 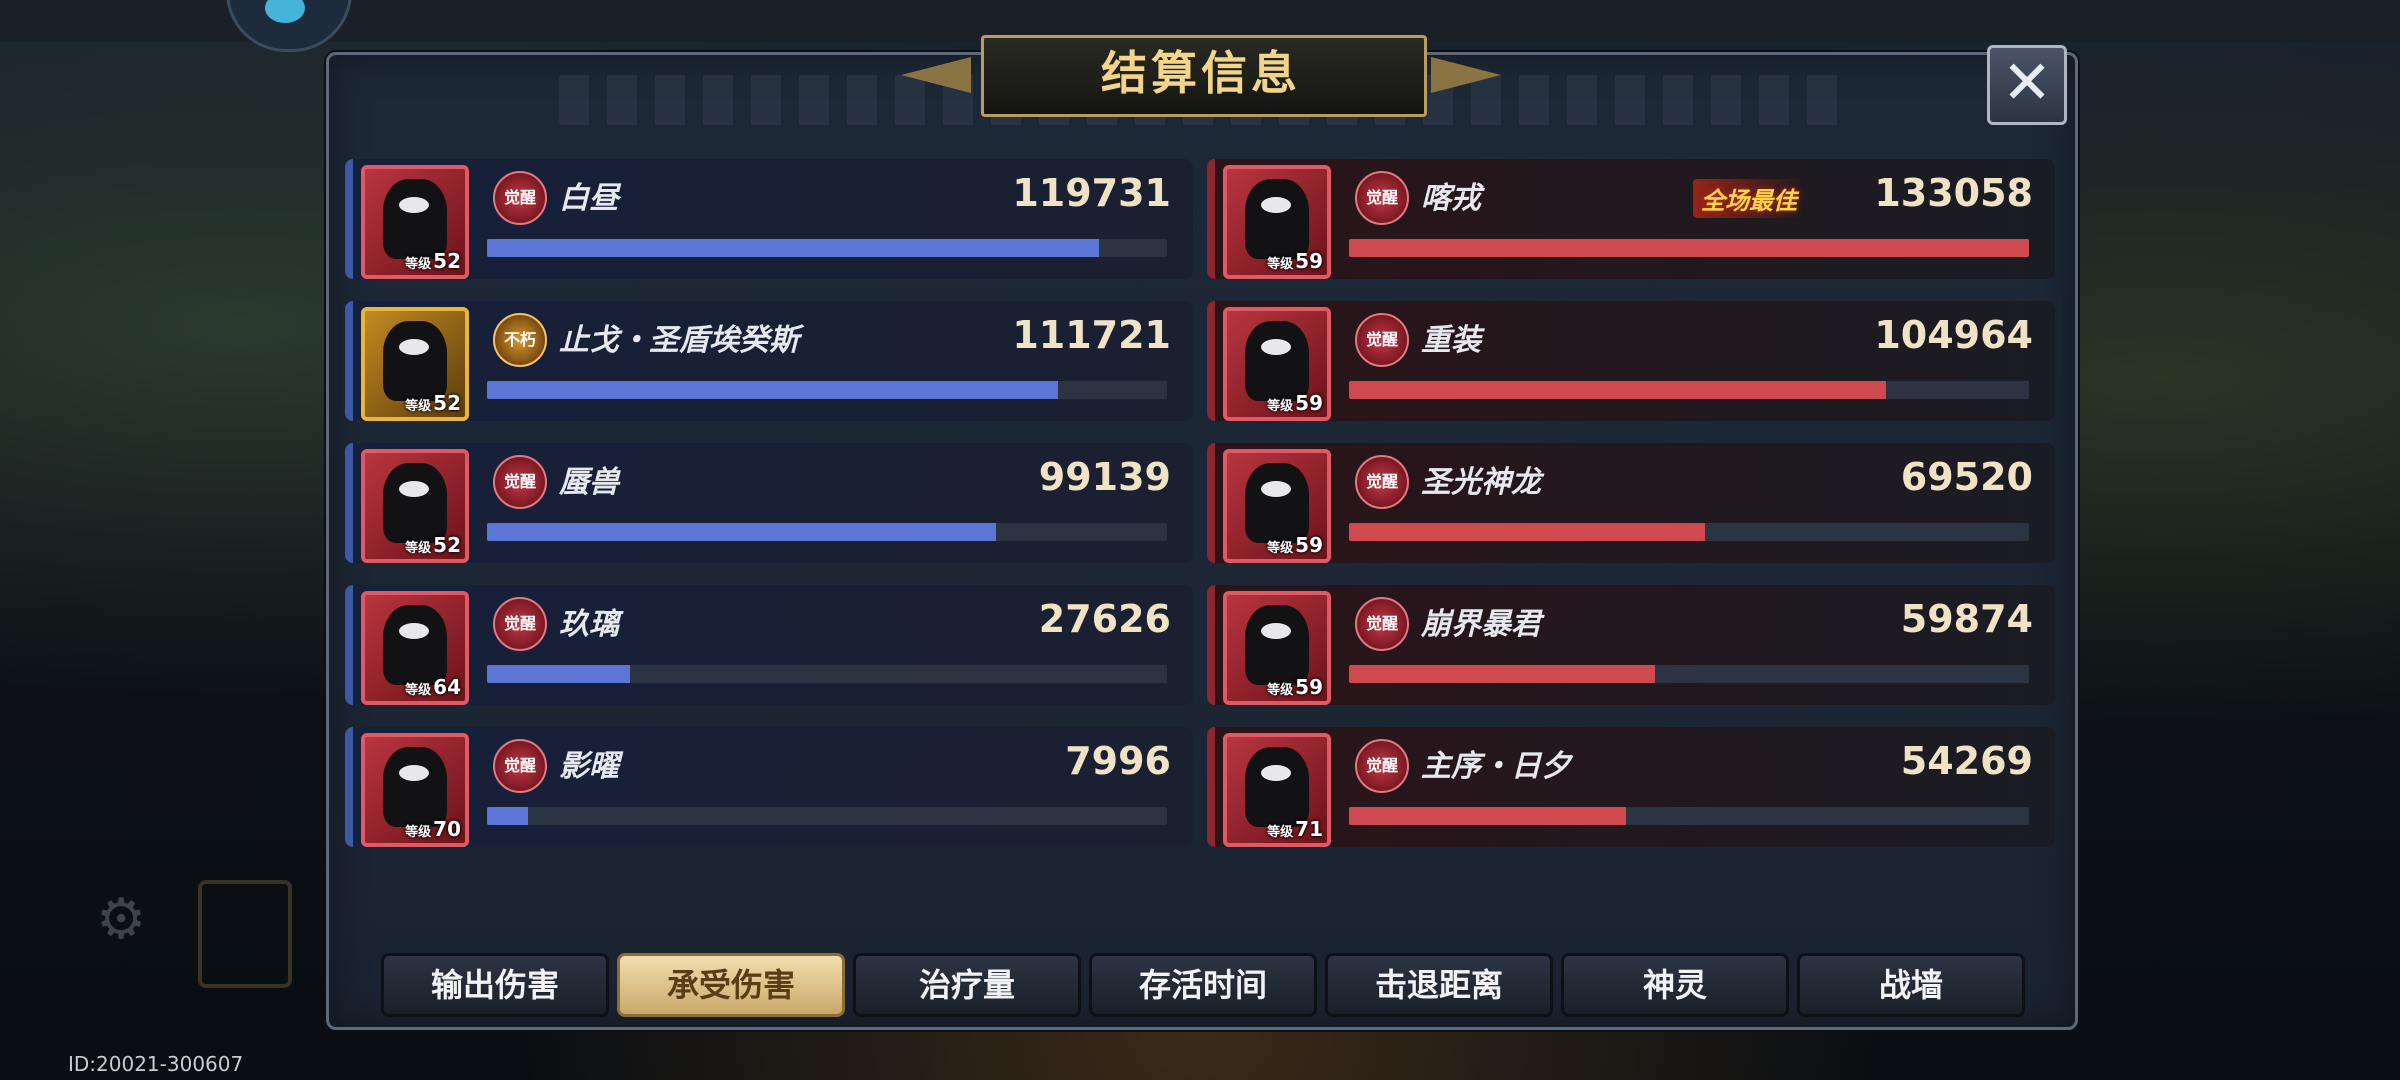 What do you see at coordinates (1439, 985) in the screenshot?
I see `tab-4: 击退距离` at bounding box center [1439, 985].